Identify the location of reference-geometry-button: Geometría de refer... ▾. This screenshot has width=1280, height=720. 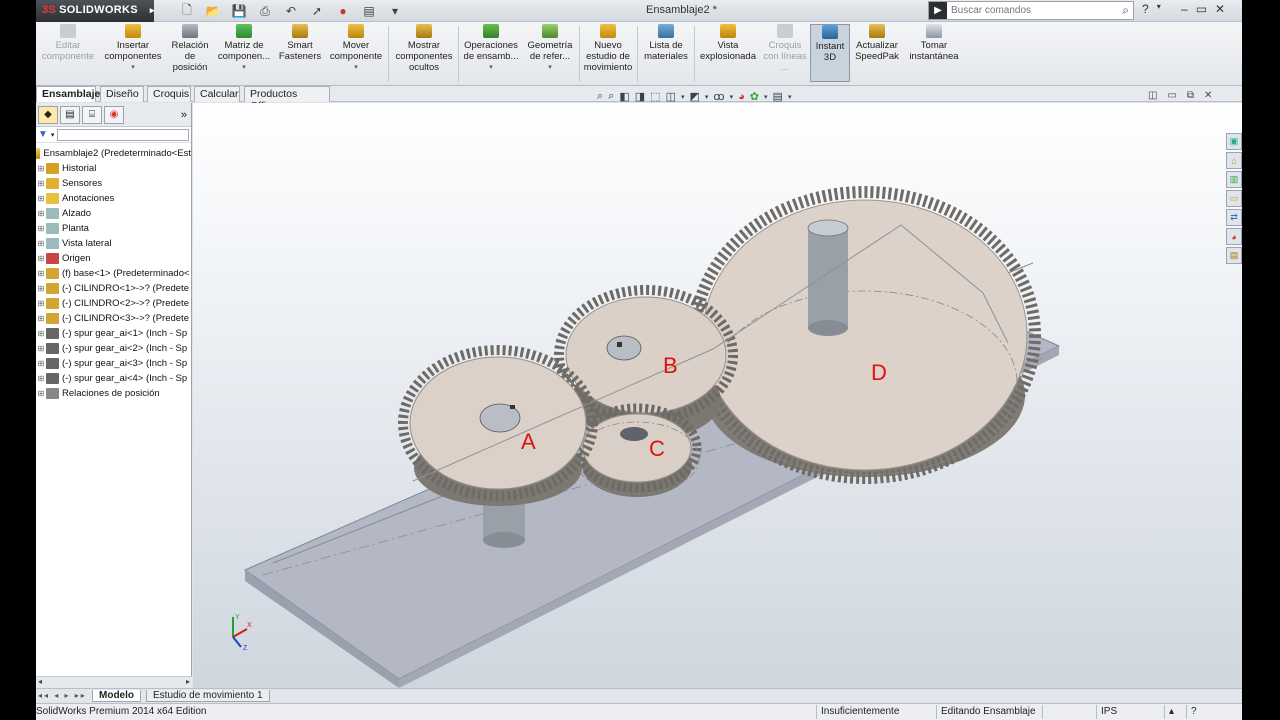
(550, 48).